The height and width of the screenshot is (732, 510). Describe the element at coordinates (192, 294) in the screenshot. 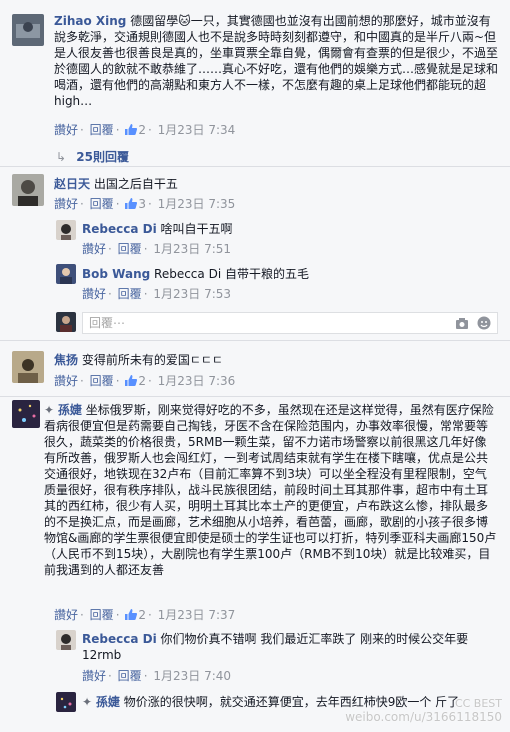

I see `reply-time: 1月23日 7:53` at that location.